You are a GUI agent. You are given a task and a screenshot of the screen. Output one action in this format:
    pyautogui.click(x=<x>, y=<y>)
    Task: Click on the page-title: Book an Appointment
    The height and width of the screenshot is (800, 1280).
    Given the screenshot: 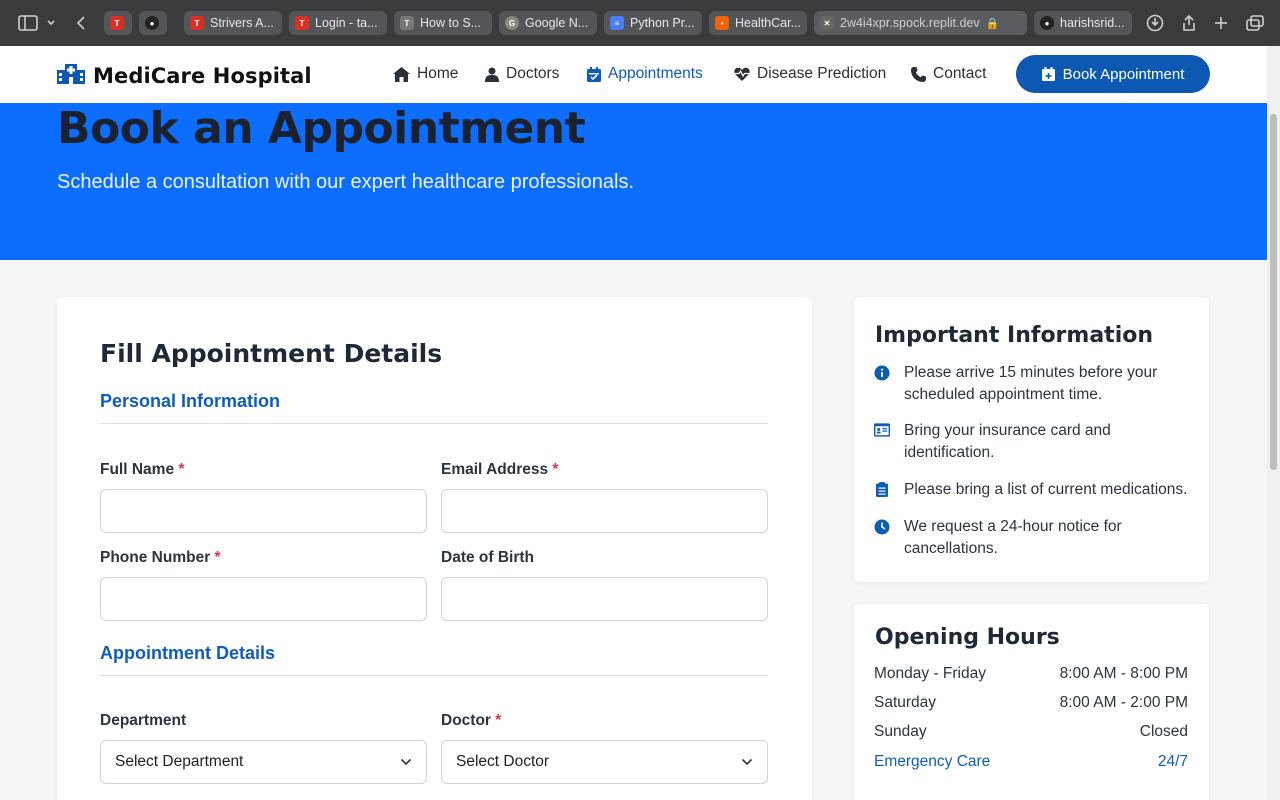 What is the action you would take?
    pyautogui.click(x=321, y=128)
    